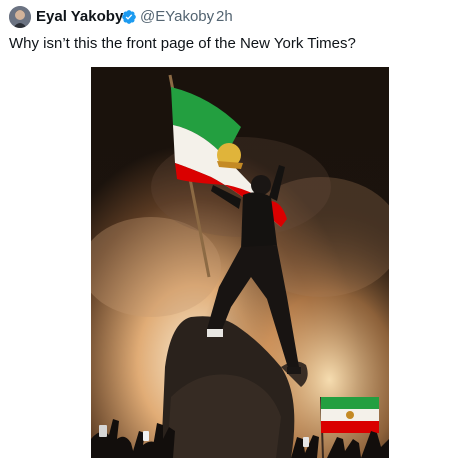 The width and height of the screenshot is (466, 459). I want to click on author-handle: @EYakoby, so click(177, 17).